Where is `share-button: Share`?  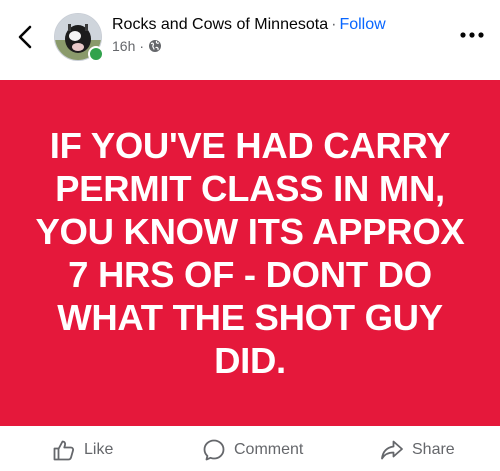 share-button: Share is located at coordinates (417, 450).